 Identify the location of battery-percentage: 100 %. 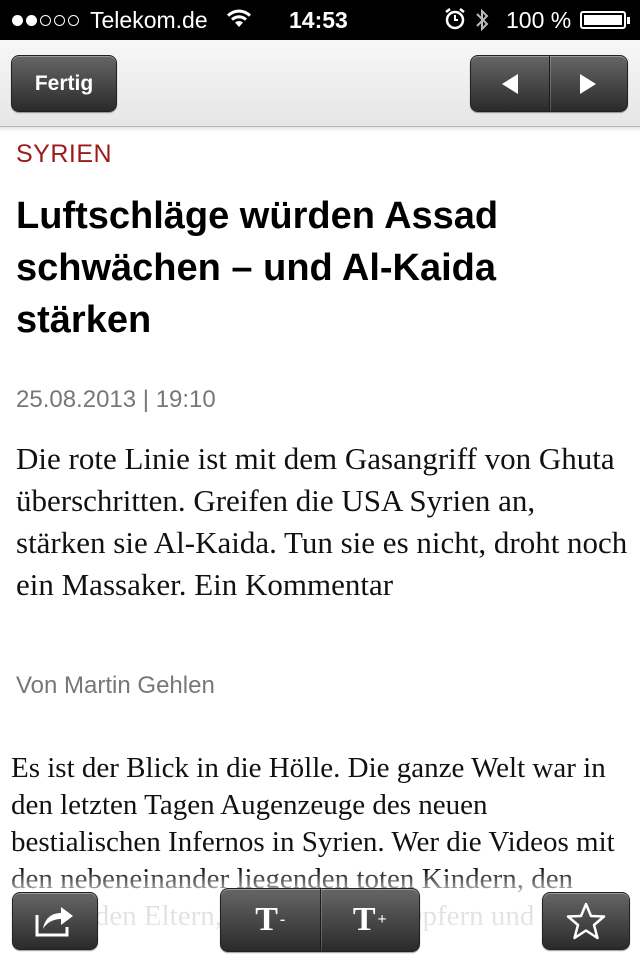
(539, 20).